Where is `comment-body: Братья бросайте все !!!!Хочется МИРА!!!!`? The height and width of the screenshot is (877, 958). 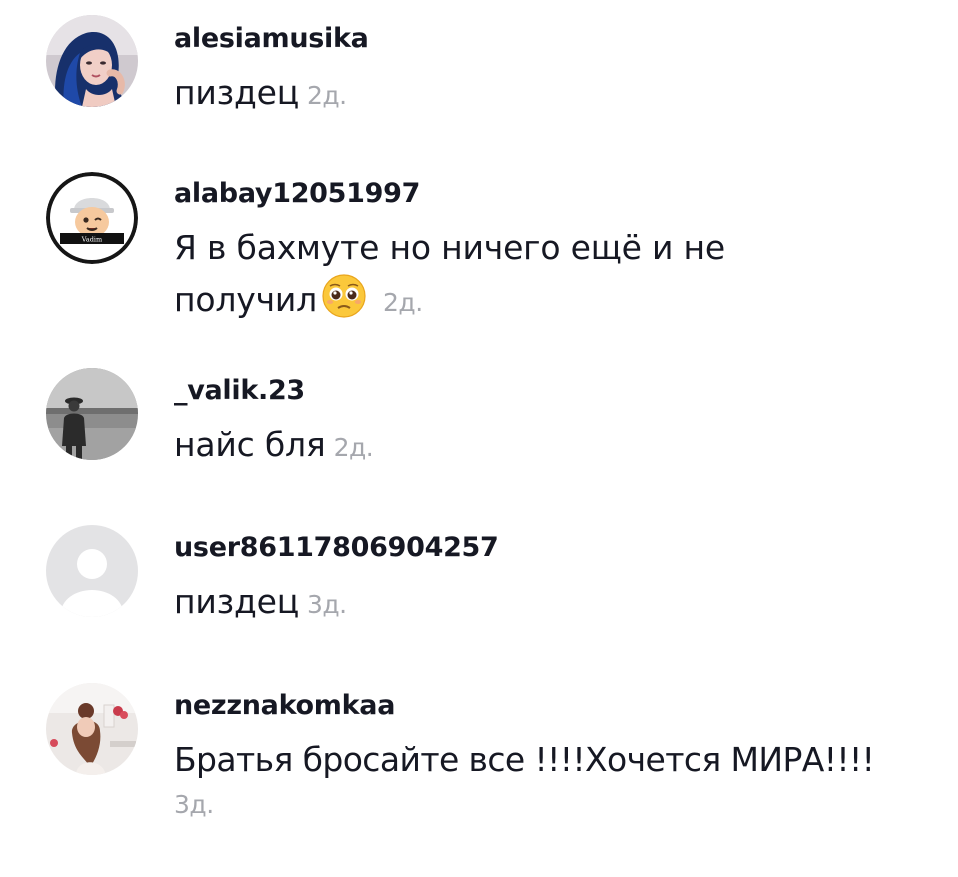
comment-body: Братья бросайте все !!!!Хочется МИРА!!!! is located at coordinates (524, 759).